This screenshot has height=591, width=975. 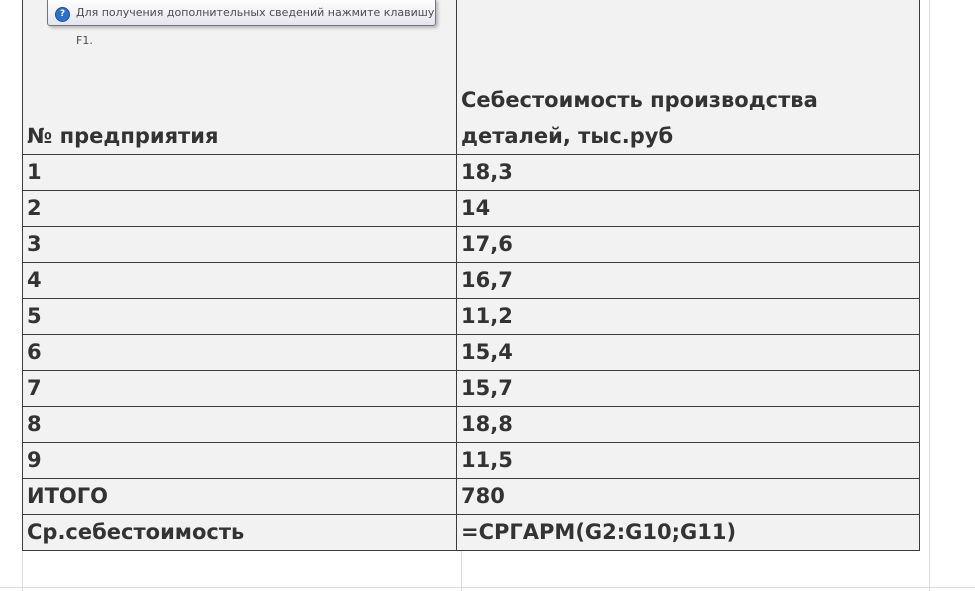 What do you see at coordinates (688, 172) in the screenshot?
I see `cell: 18,3` at bounding box center [688, 172].